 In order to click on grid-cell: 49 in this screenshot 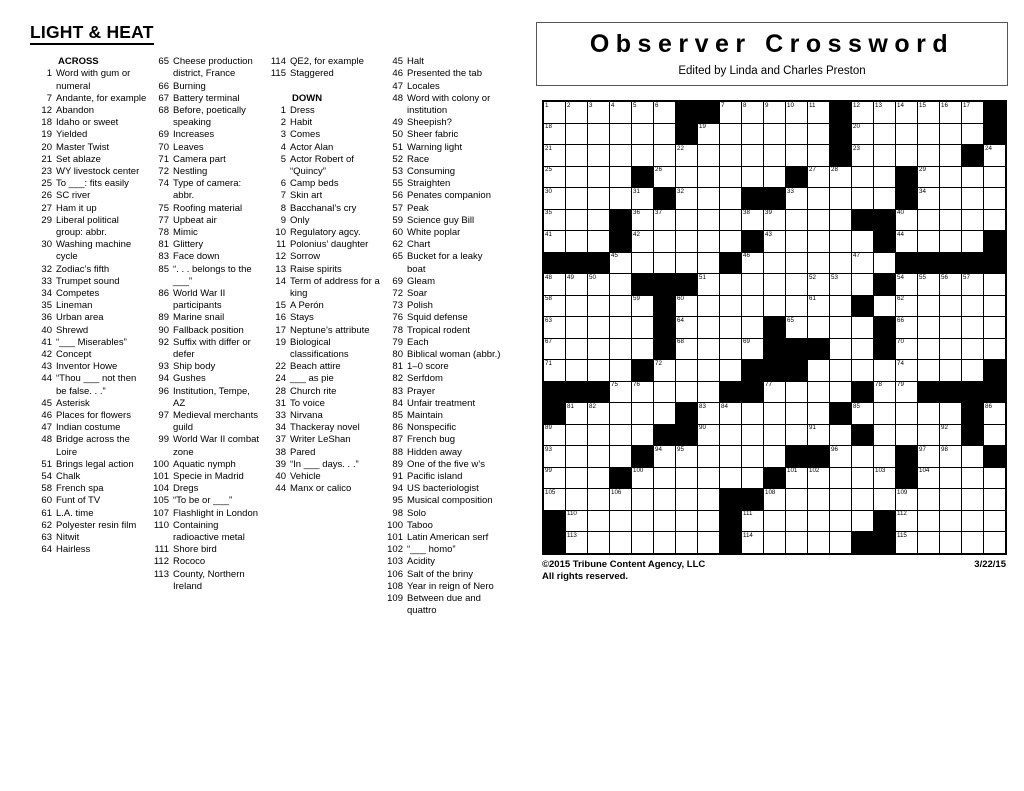, I will do `click(577, 285)`.